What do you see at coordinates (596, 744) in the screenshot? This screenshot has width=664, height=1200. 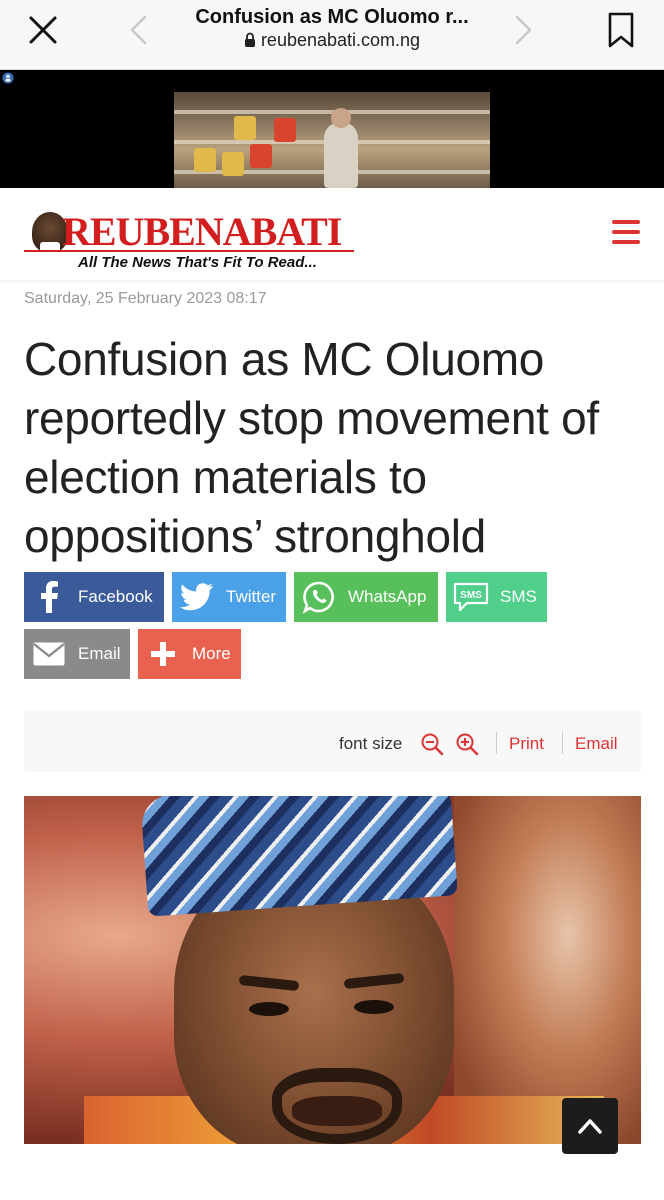 I see `email-link: Email` at bounding box center [596, 744].